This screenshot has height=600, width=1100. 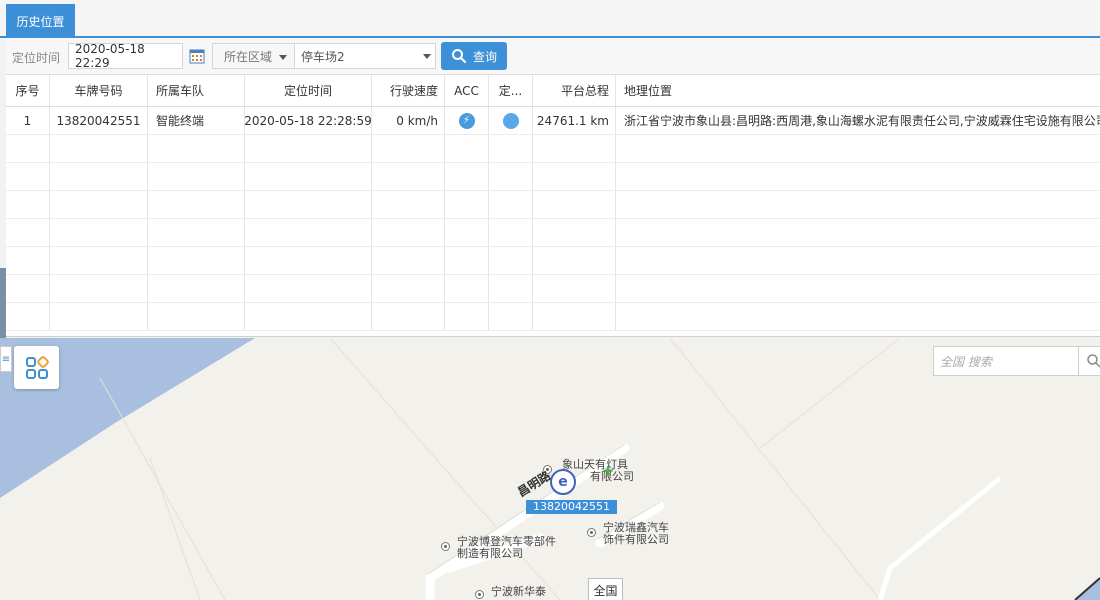 What do you see at coordinates (40, 21) in the screenshot?
I see `tab-history-location: 历史位置` at bounding box center [40, 21].